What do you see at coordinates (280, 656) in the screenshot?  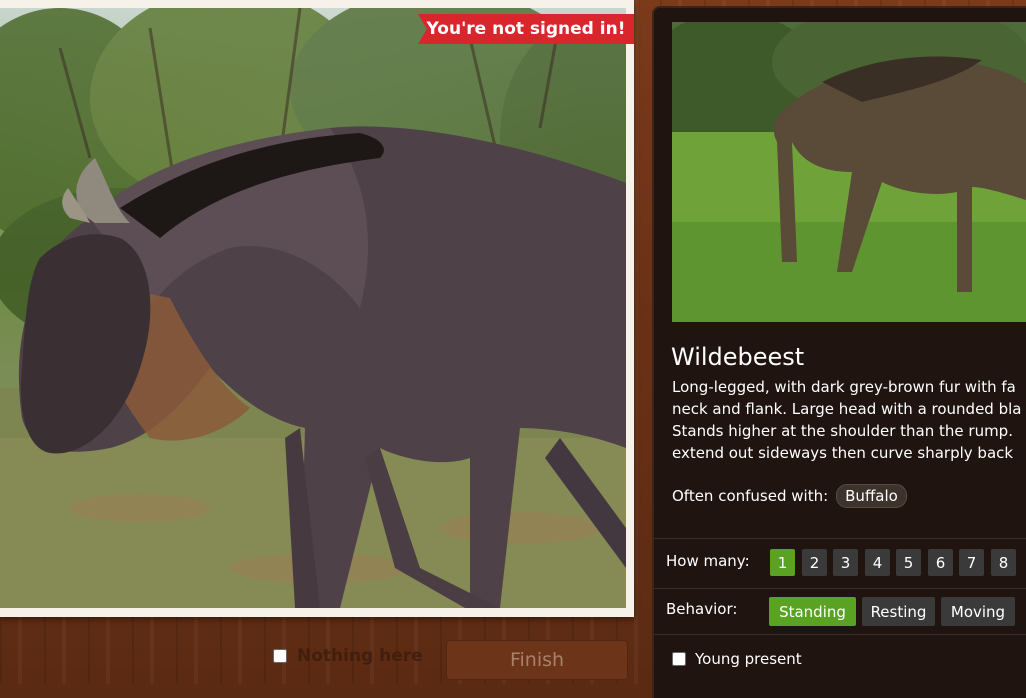 I see `nothing-here-checkbox` at bounding box center [280, 656].